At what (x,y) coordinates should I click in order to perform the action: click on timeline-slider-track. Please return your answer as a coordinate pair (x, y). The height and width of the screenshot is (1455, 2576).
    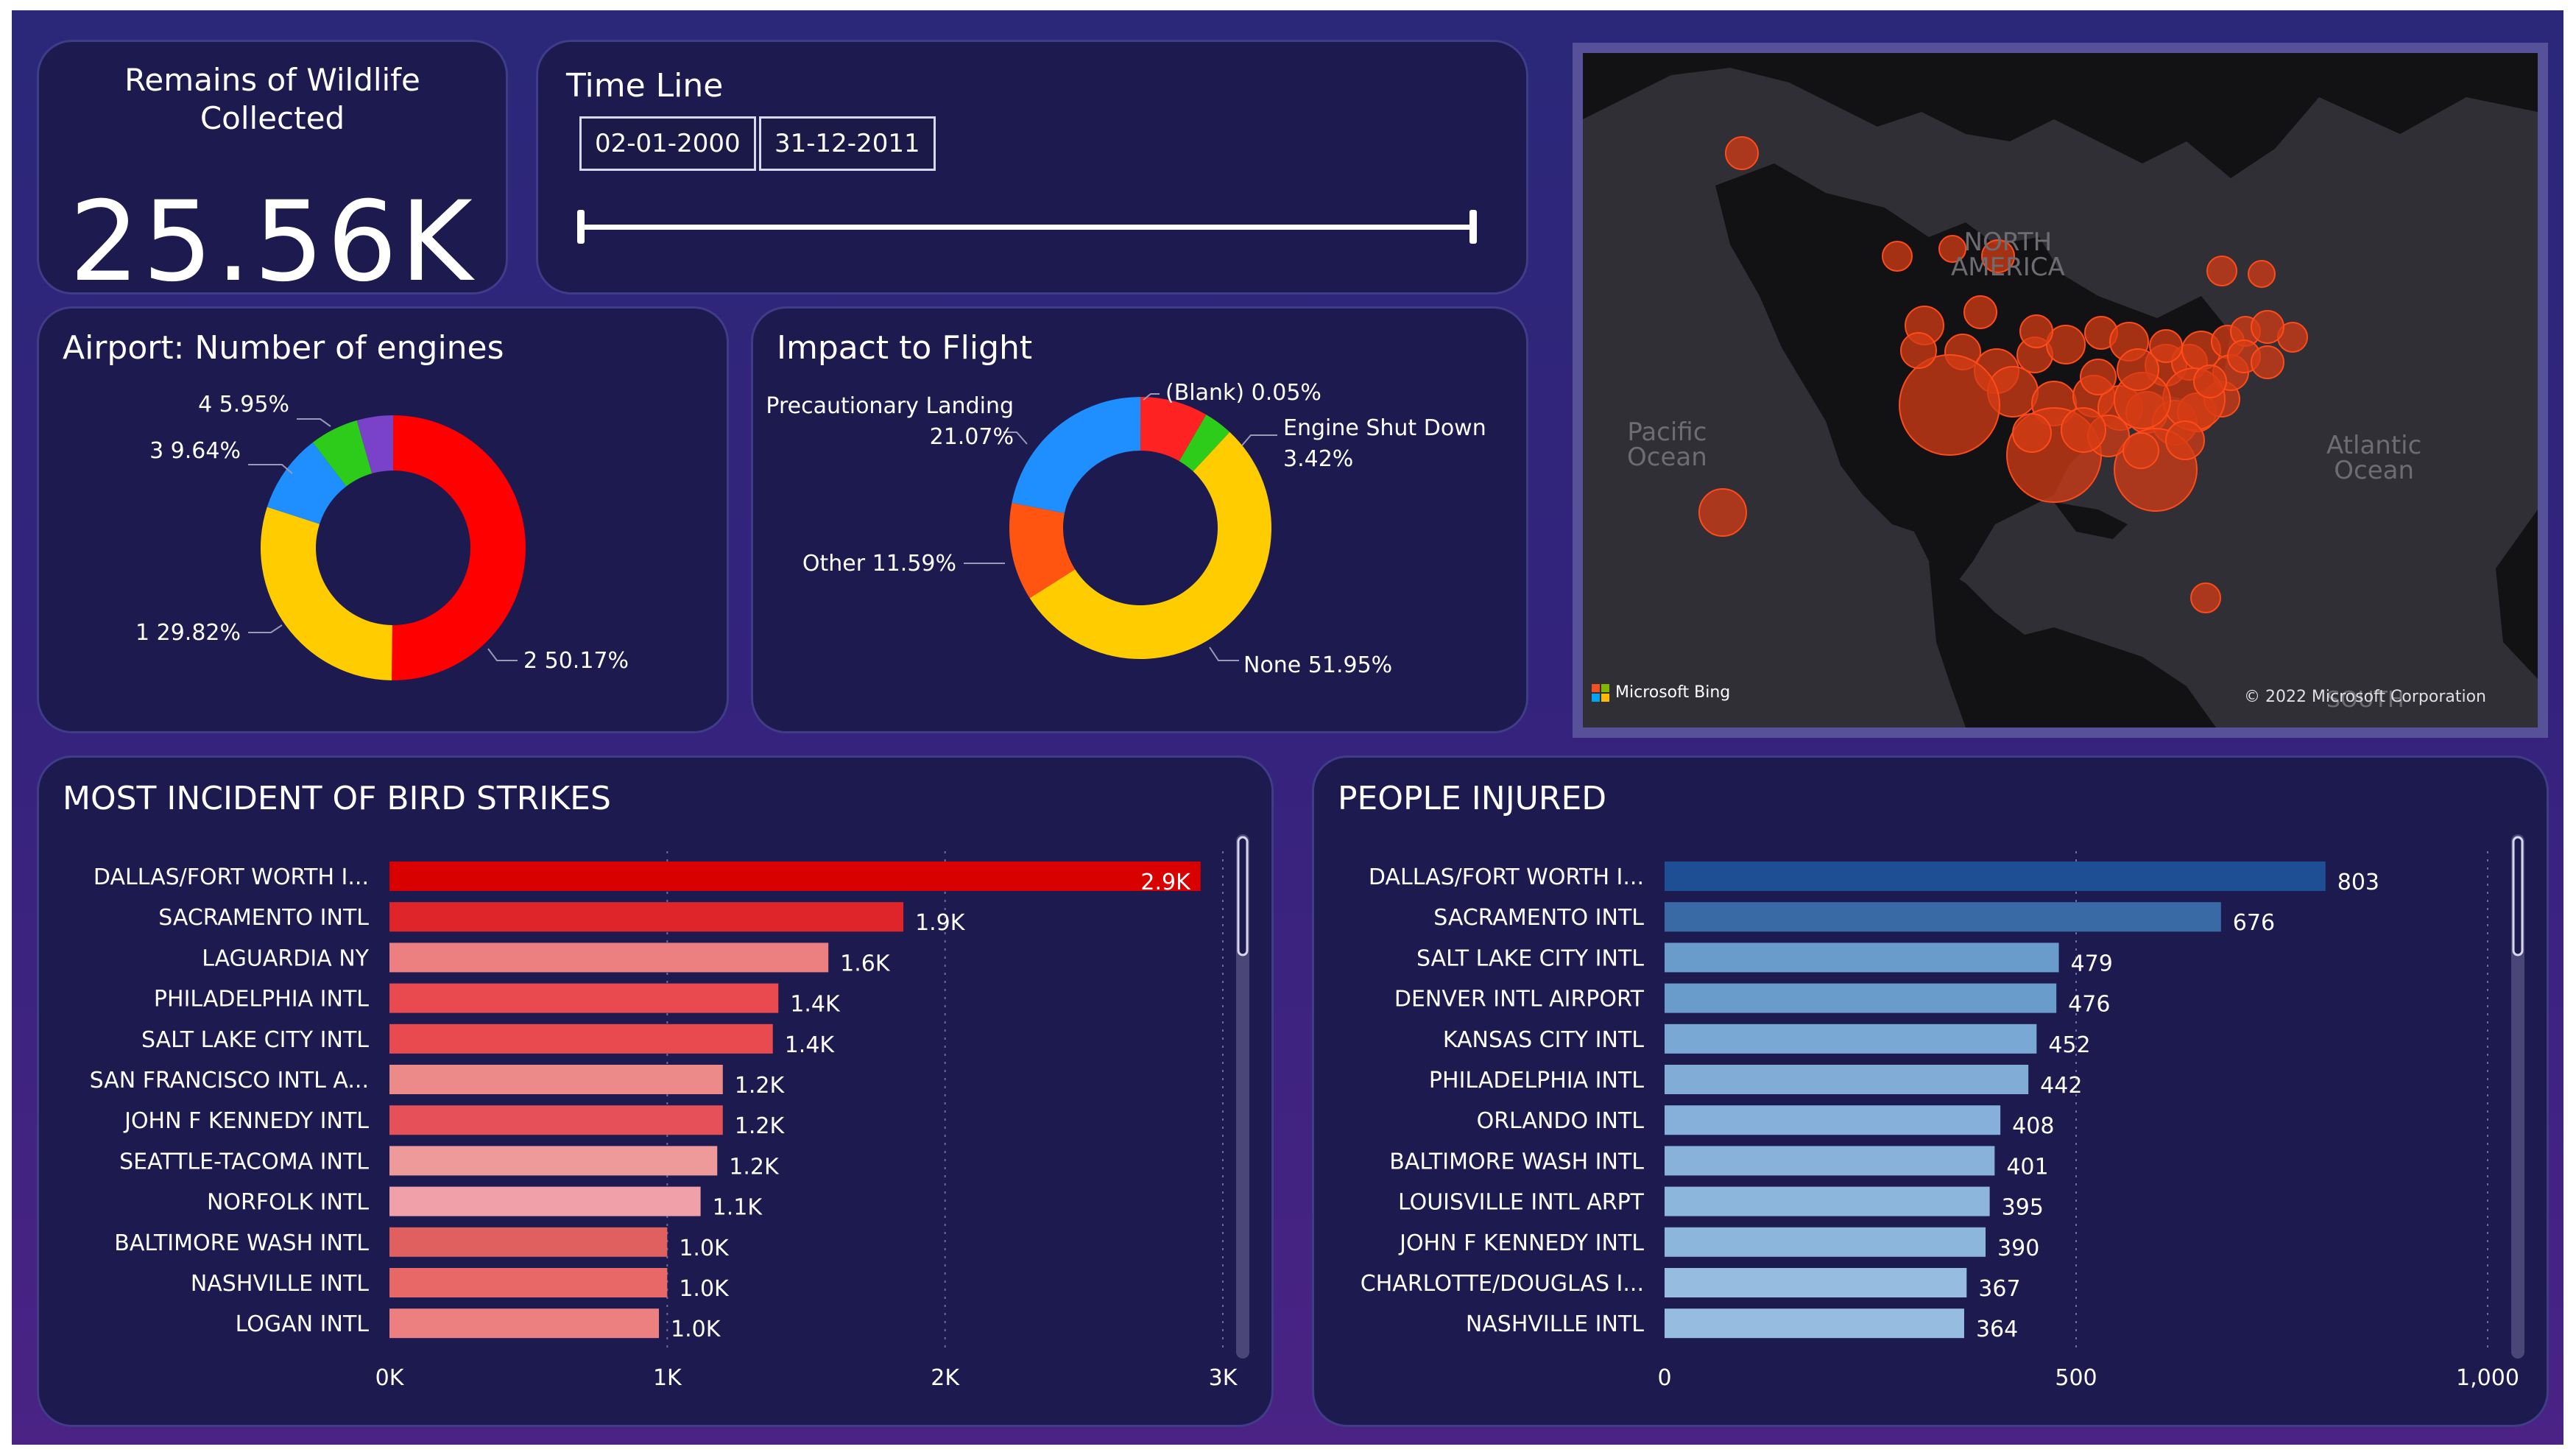
    Looking at the image, I should click on (1027, 228).